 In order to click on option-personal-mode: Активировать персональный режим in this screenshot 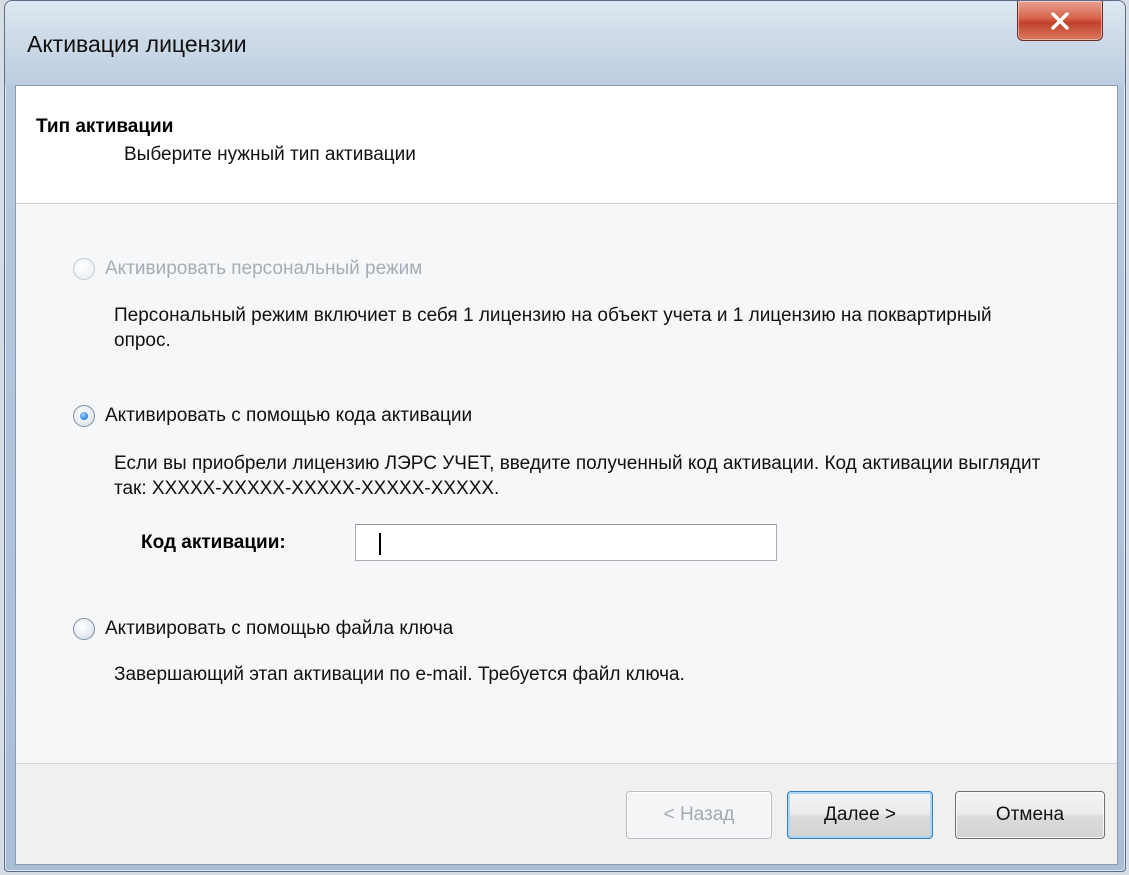, I will do `click(247, 269)`.